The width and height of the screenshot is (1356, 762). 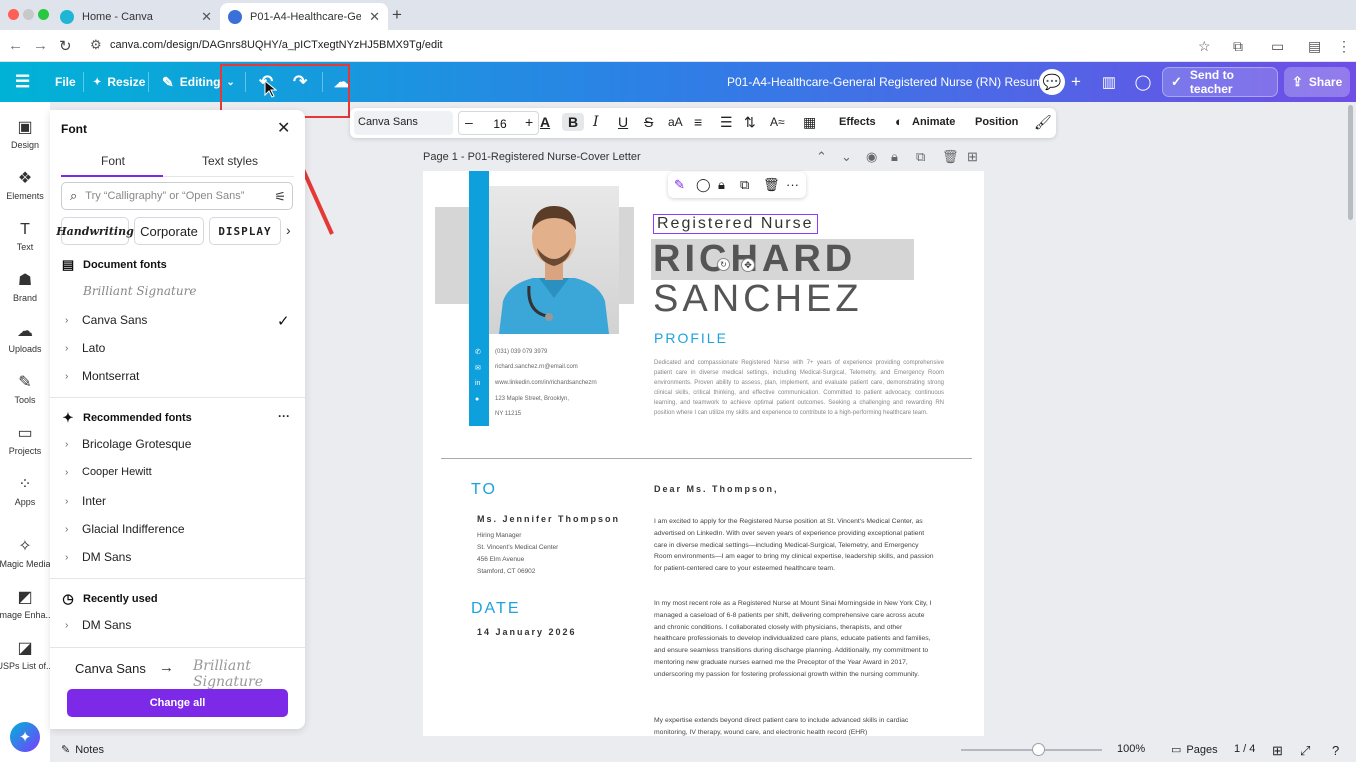 What do you see at coordinates (545, 122) in the screenshot?
I see `text-color-icon: A` at bounding box center [545, 122].